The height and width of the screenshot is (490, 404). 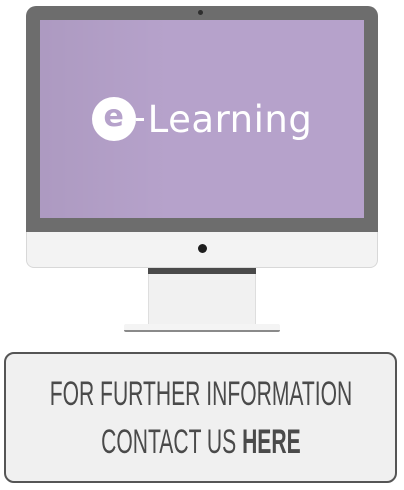 What do you see at coordinates (202, 248) in the screenshot?
I see `power-led-icon` at bounding box center [202, 248].